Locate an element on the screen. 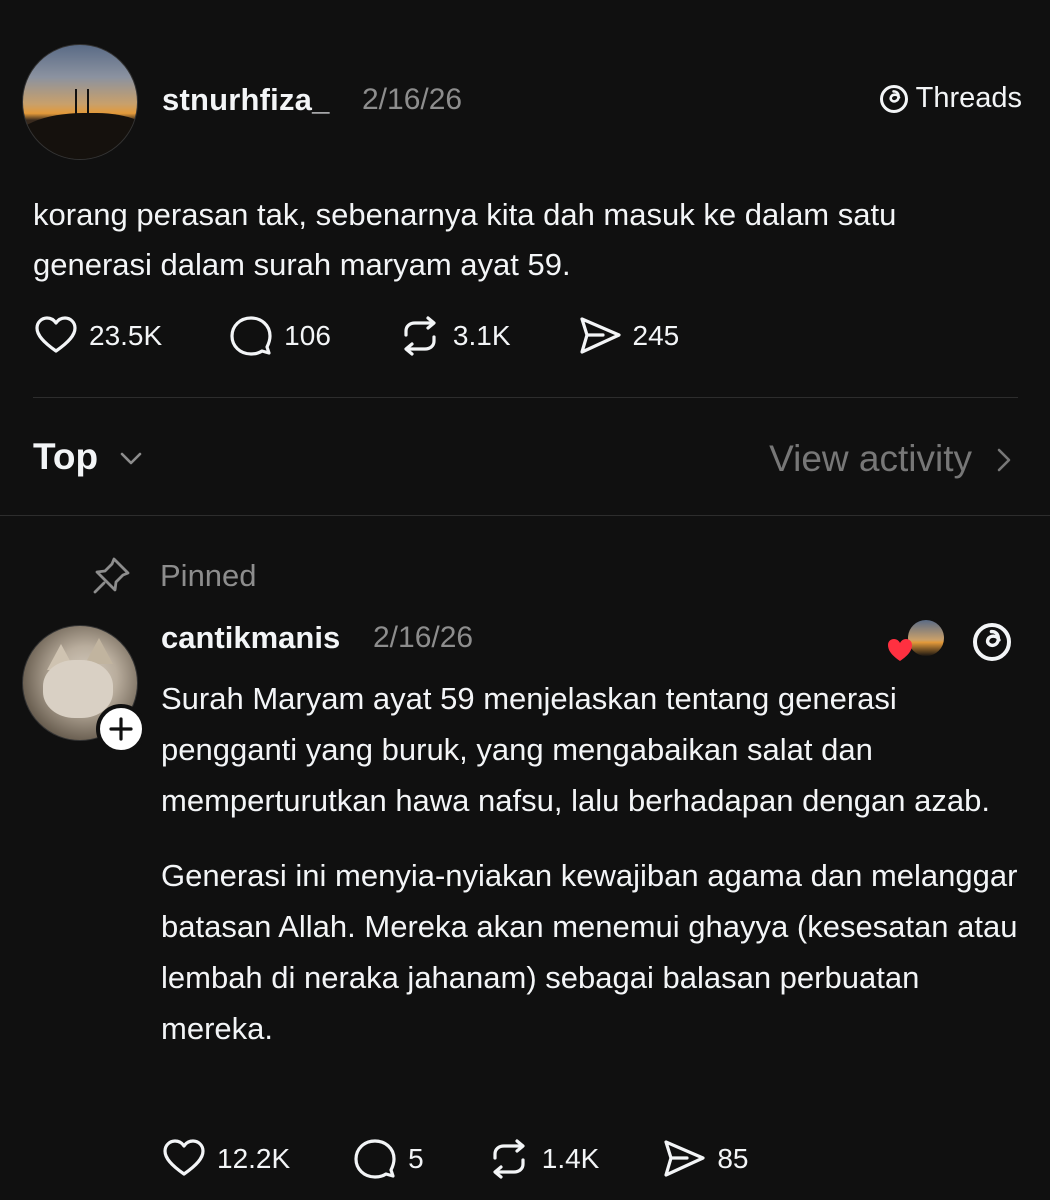 Image resolution: width=1050 pixels, height=1200 pixels. pin-icon is located at coordinates (111, 575).